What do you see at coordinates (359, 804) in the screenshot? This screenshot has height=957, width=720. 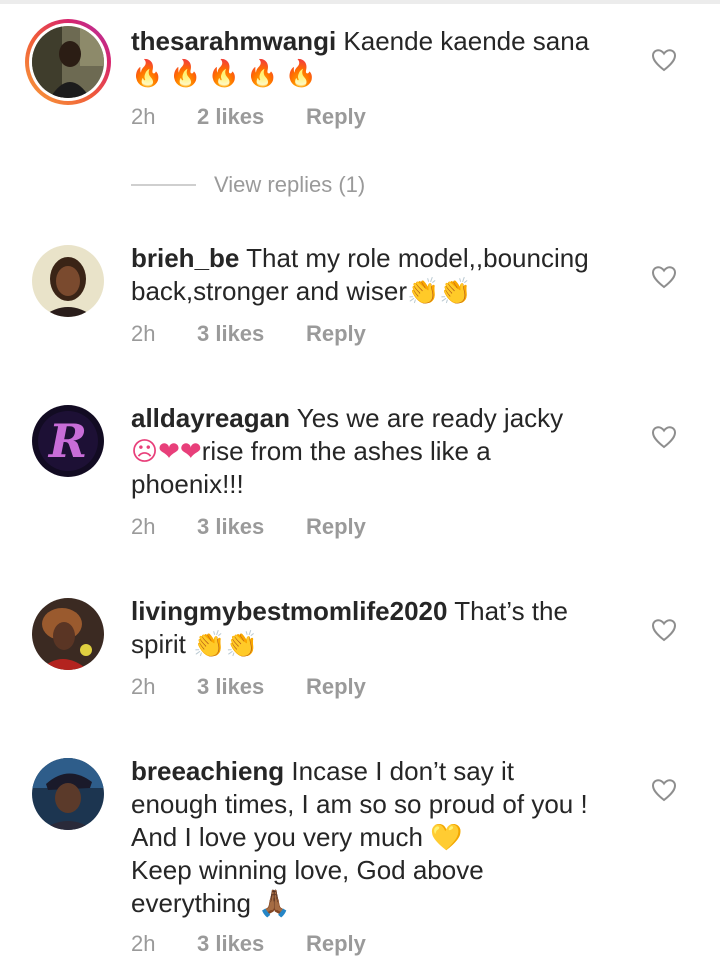 I see `comment-text-line2: enough times, I am so so proud of you !` at bounding box center [359, 804].